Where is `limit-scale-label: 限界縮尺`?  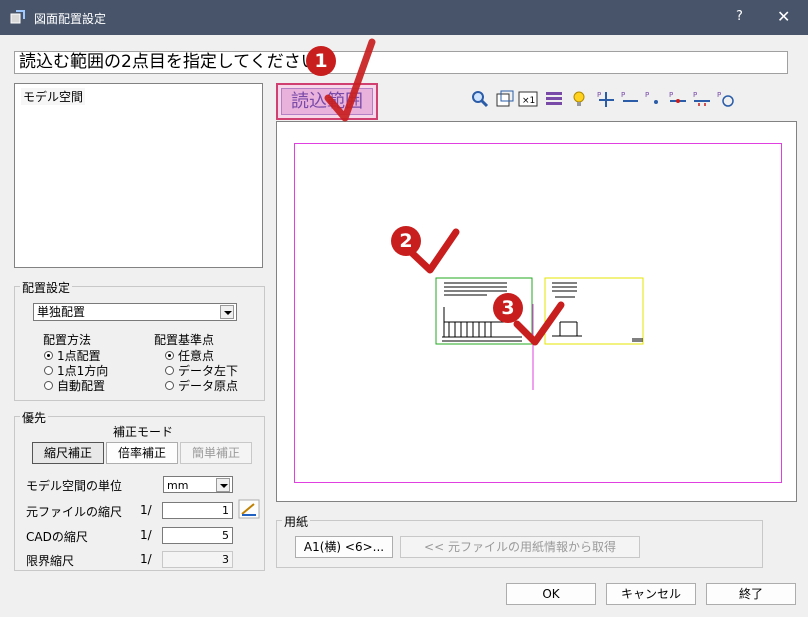 limit-scale-label: 限界縮尺 is located at coordinates (50, 561).